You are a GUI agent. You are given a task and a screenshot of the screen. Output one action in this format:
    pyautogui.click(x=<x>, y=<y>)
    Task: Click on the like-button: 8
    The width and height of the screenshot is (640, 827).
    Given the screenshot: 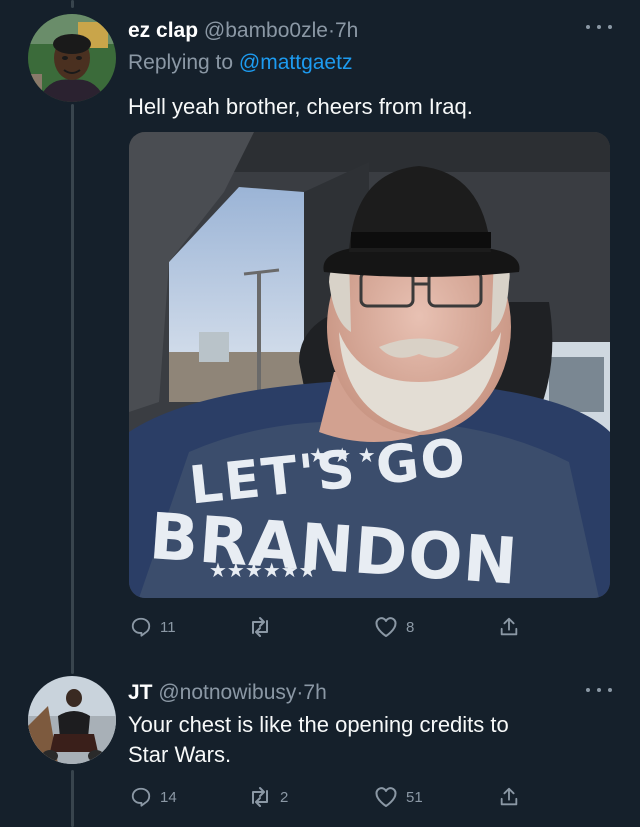 What is the action you would take?
    pyautogui.click(x=394, y=627)
    